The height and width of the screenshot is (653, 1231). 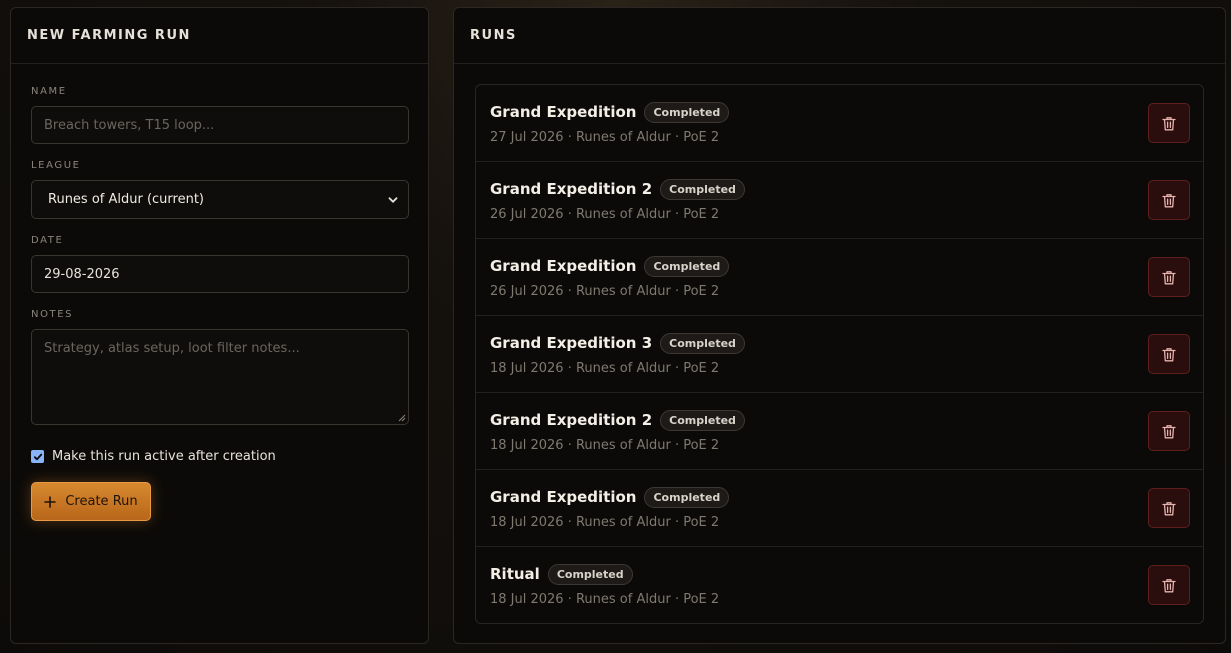 What do you see at coordinates (52, 314) in the screenshot?
I see `notes-label: NOTES` at bounding box center [52, 314].